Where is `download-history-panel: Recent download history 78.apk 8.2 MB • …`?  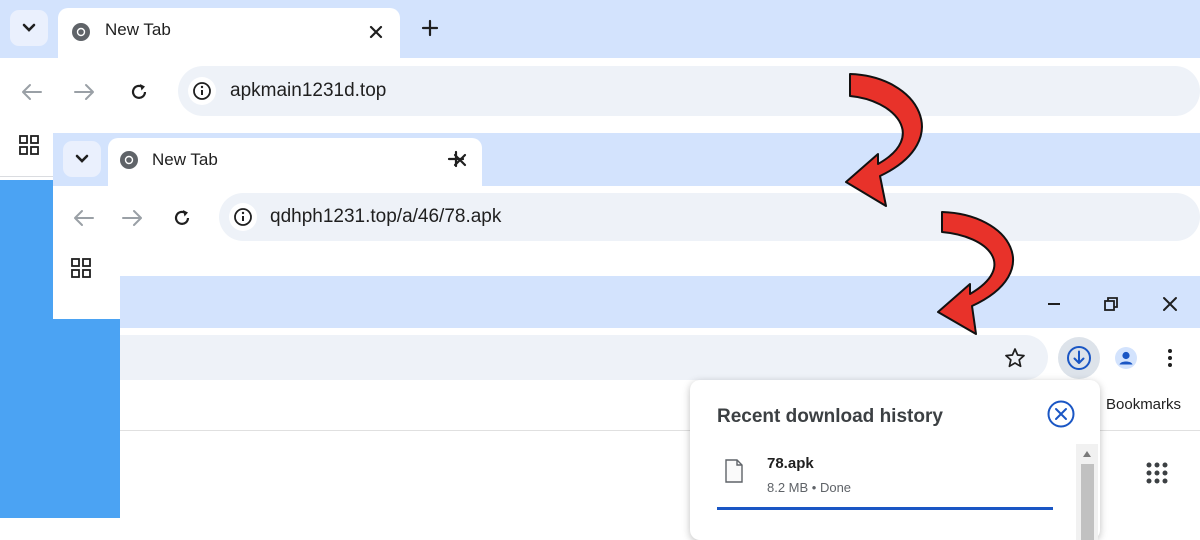
download-history-panel: Recent download history 78.apk 8.2 MB • … is located at coordinates (895, 460).